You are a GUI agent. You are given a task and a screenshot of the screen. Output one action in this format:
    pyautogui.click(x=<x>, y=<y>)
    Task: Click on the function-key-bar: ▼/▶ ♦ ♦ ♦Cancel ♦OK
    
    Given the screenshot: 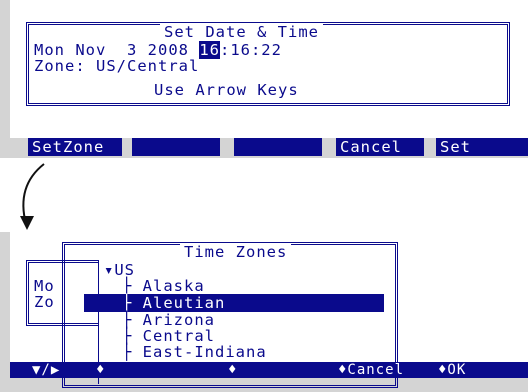 What is the action you would take?
    pyautogui.click(x=269, y=370)
    